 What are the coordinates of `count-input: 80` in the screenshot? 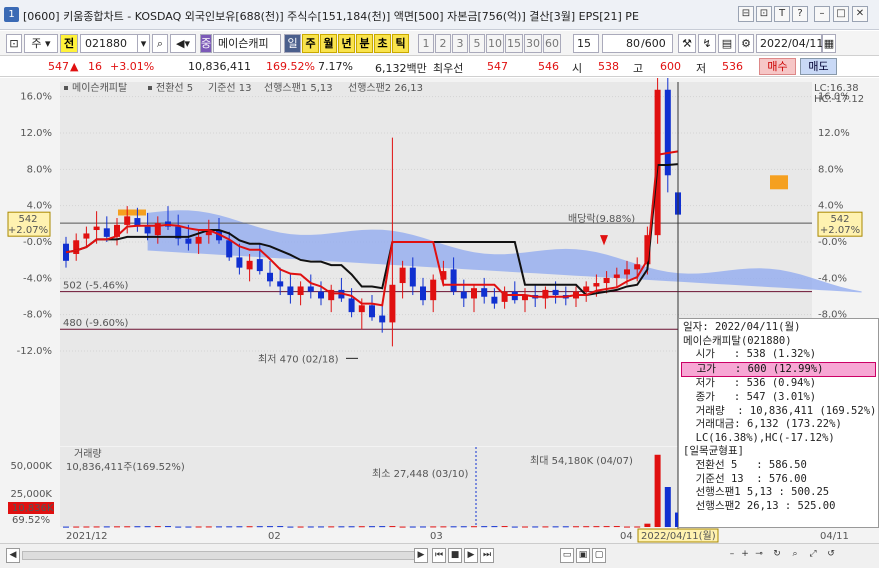 It's located at (622, 43).